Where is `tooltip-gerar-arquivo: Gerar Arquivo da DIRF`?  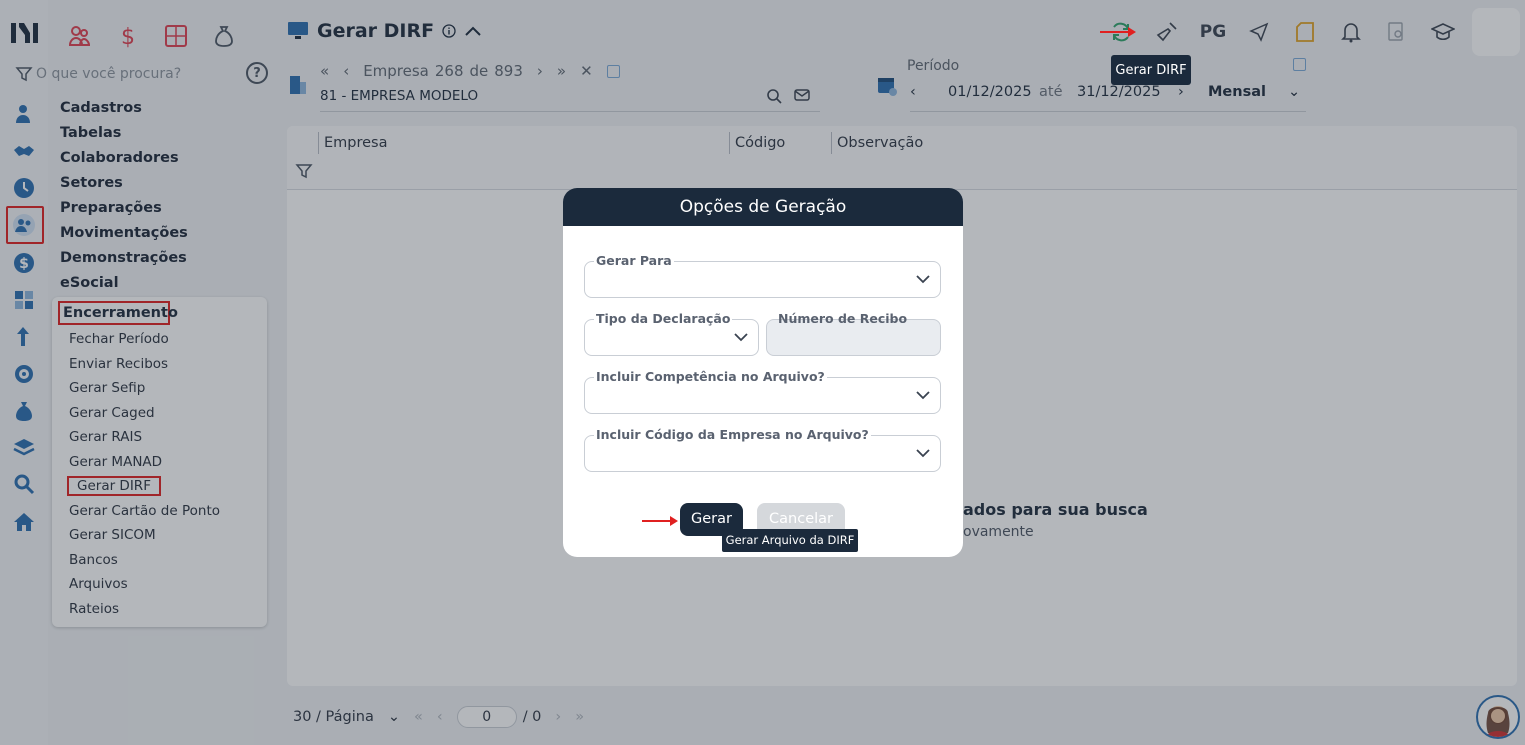 tooltip-gerar-arquivo: Gerar Arquivo da DIRF is located at coordinates (790, 540).